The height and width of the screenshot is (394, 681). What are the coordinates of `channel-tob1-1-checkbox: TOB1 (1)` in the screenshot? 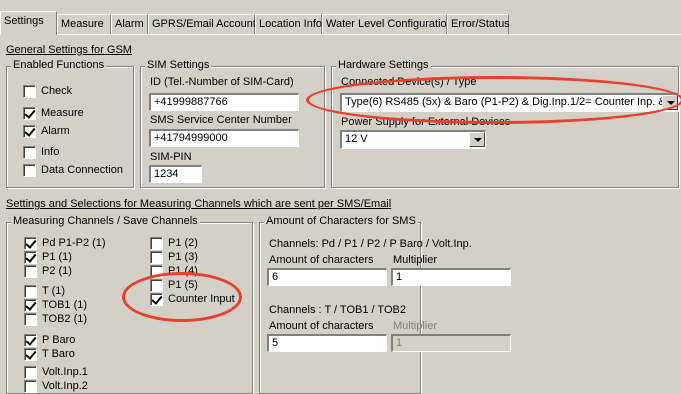 It's located at (55, 305).